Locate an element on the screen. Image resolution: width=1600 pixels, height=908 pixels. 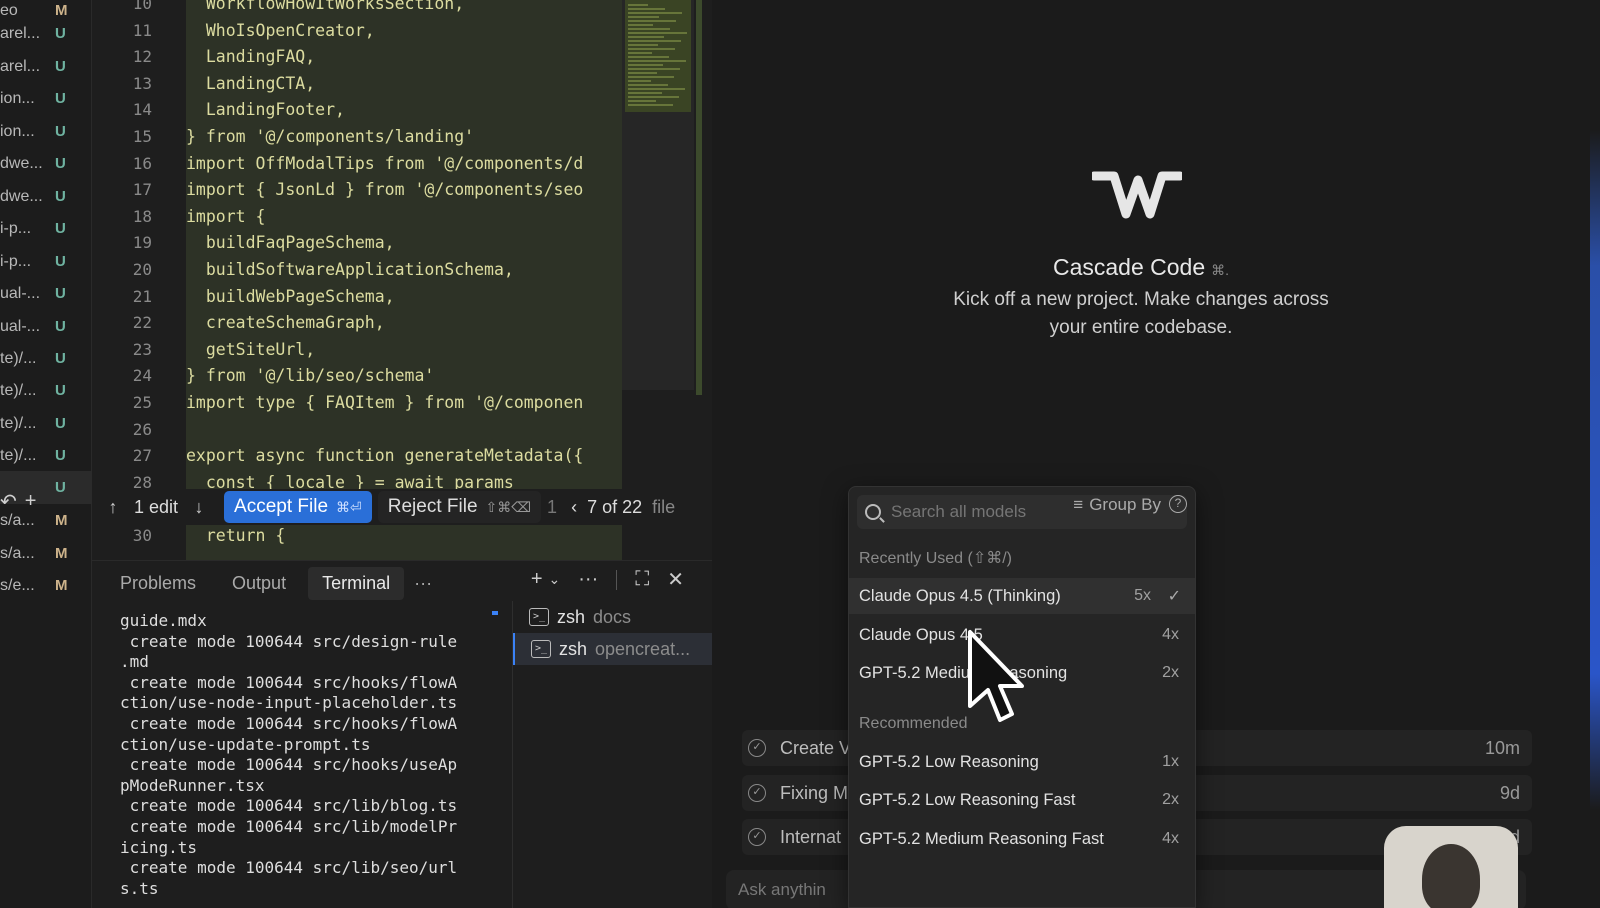
code-line: export async function generateMetadata({ is located at coordinates (385, 456).